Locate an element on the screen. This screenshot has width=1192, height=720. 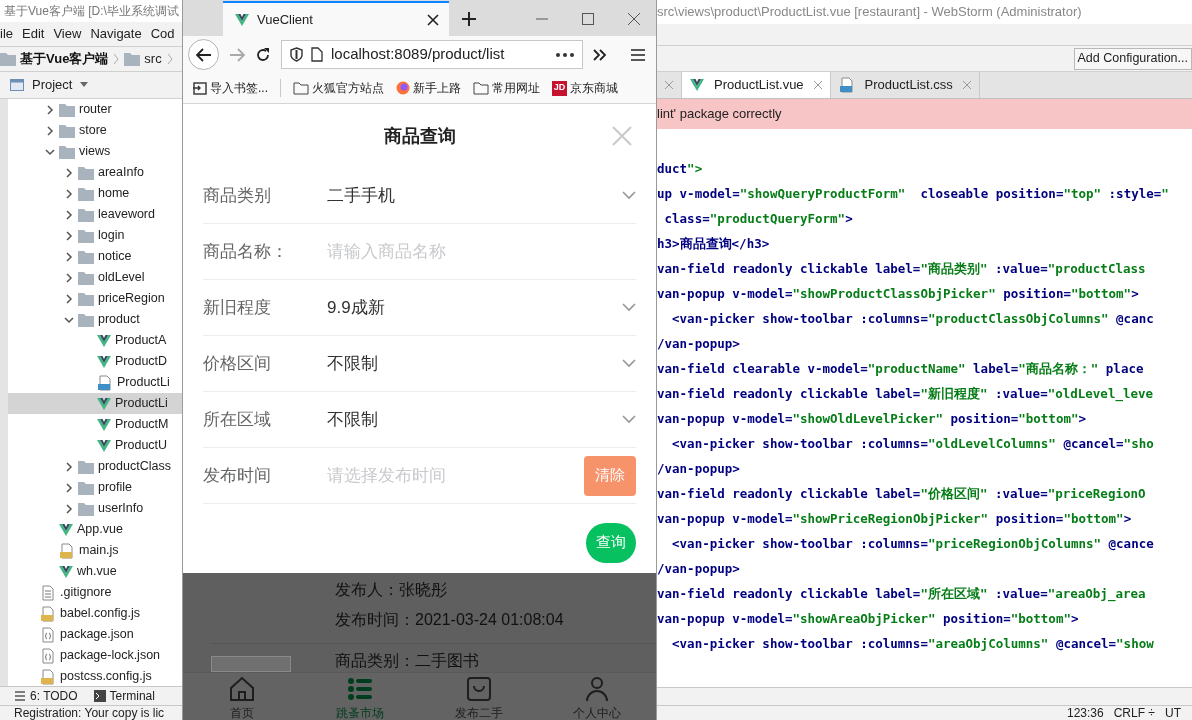
editor-tab: ProductList.vue is located at coordinates (756, 85).